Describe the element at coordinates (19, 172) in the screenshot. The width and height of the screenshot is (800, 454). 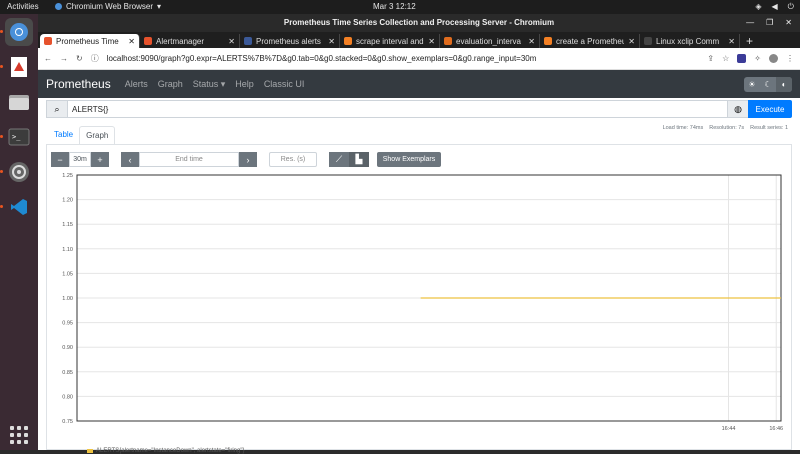
I see `settings-icon` at that location.